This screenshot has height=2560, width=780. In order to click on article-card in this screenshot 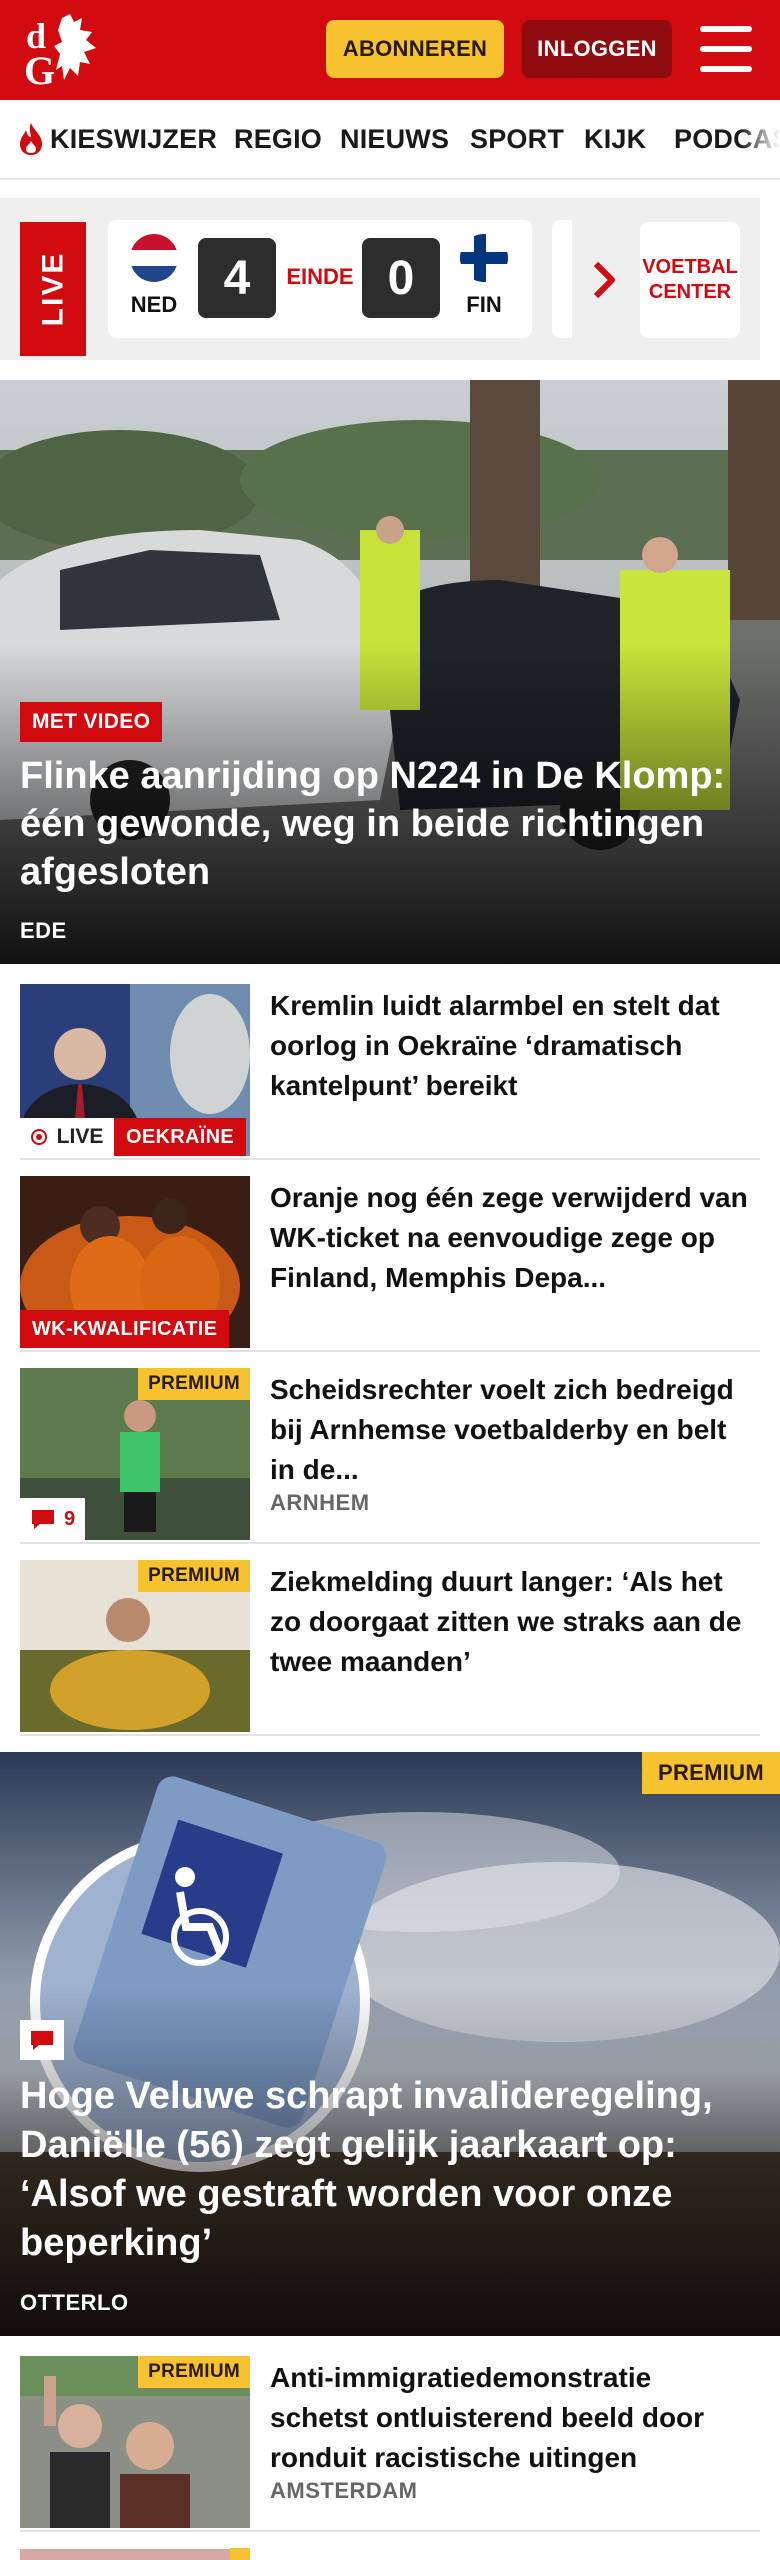, I will do `click(390, 2554)`.